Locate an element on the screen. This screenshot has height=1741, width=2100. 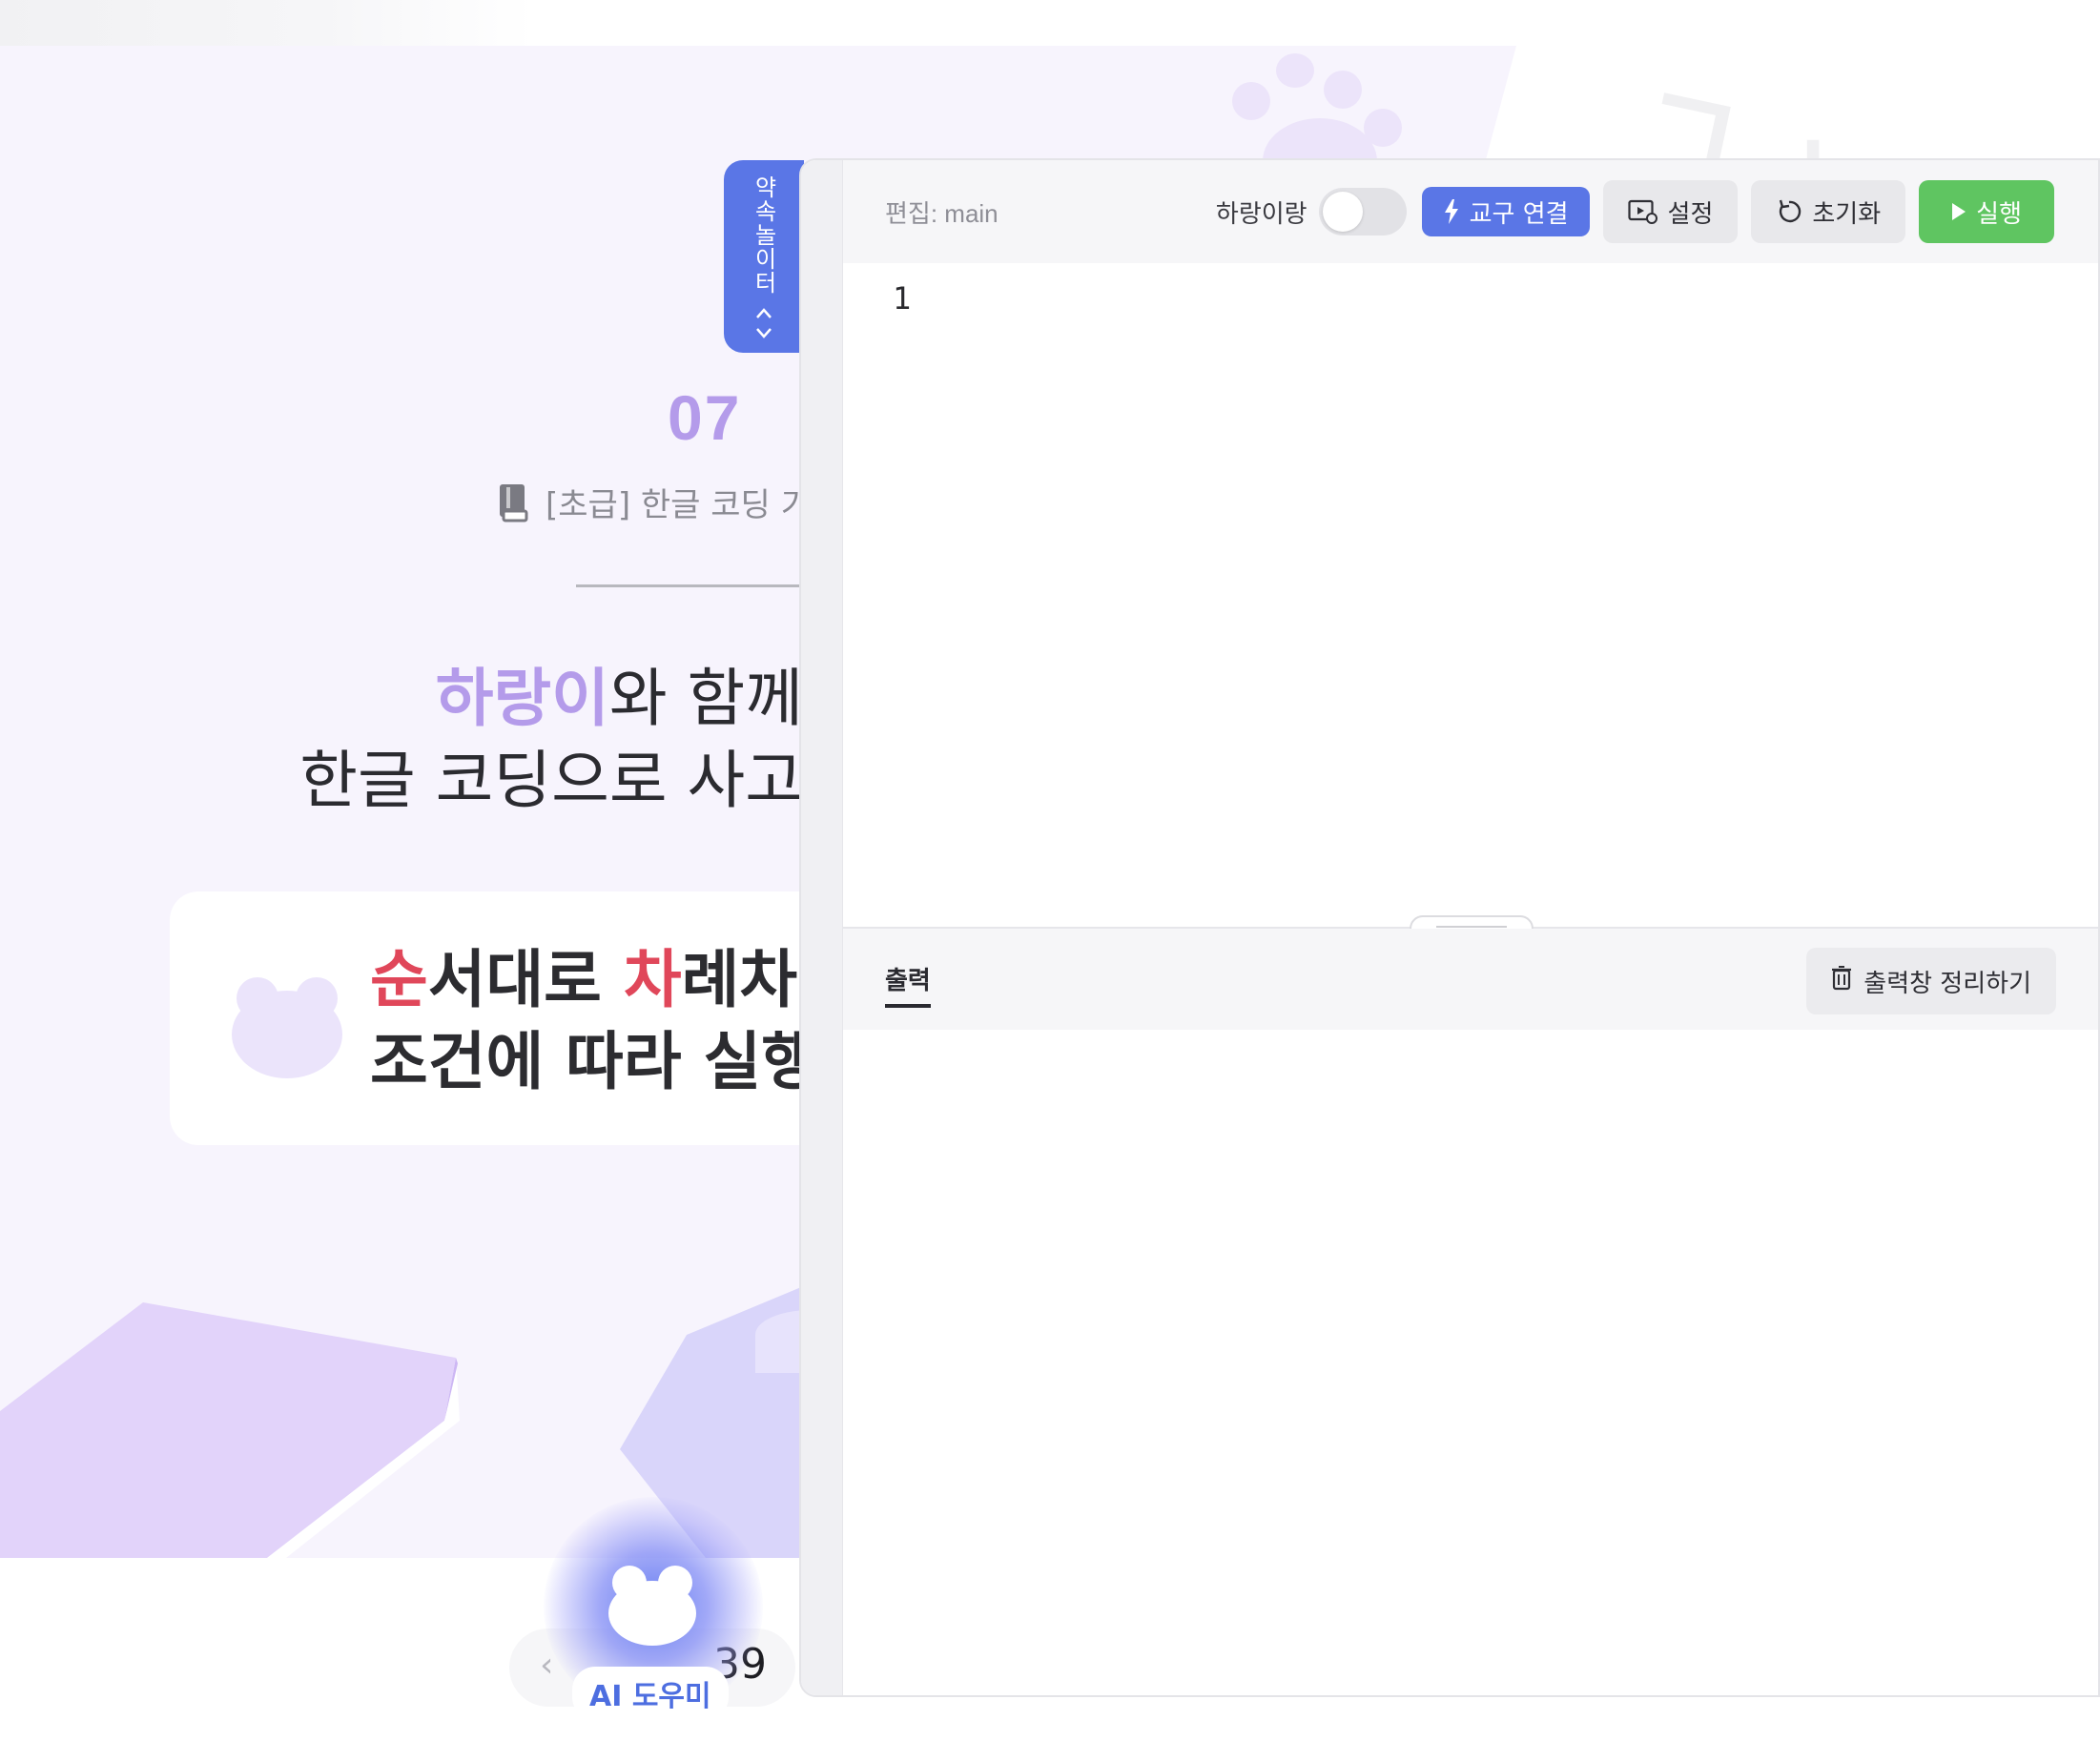
chevron-left-icon: ‹ is located at coordinates (546, 1665).